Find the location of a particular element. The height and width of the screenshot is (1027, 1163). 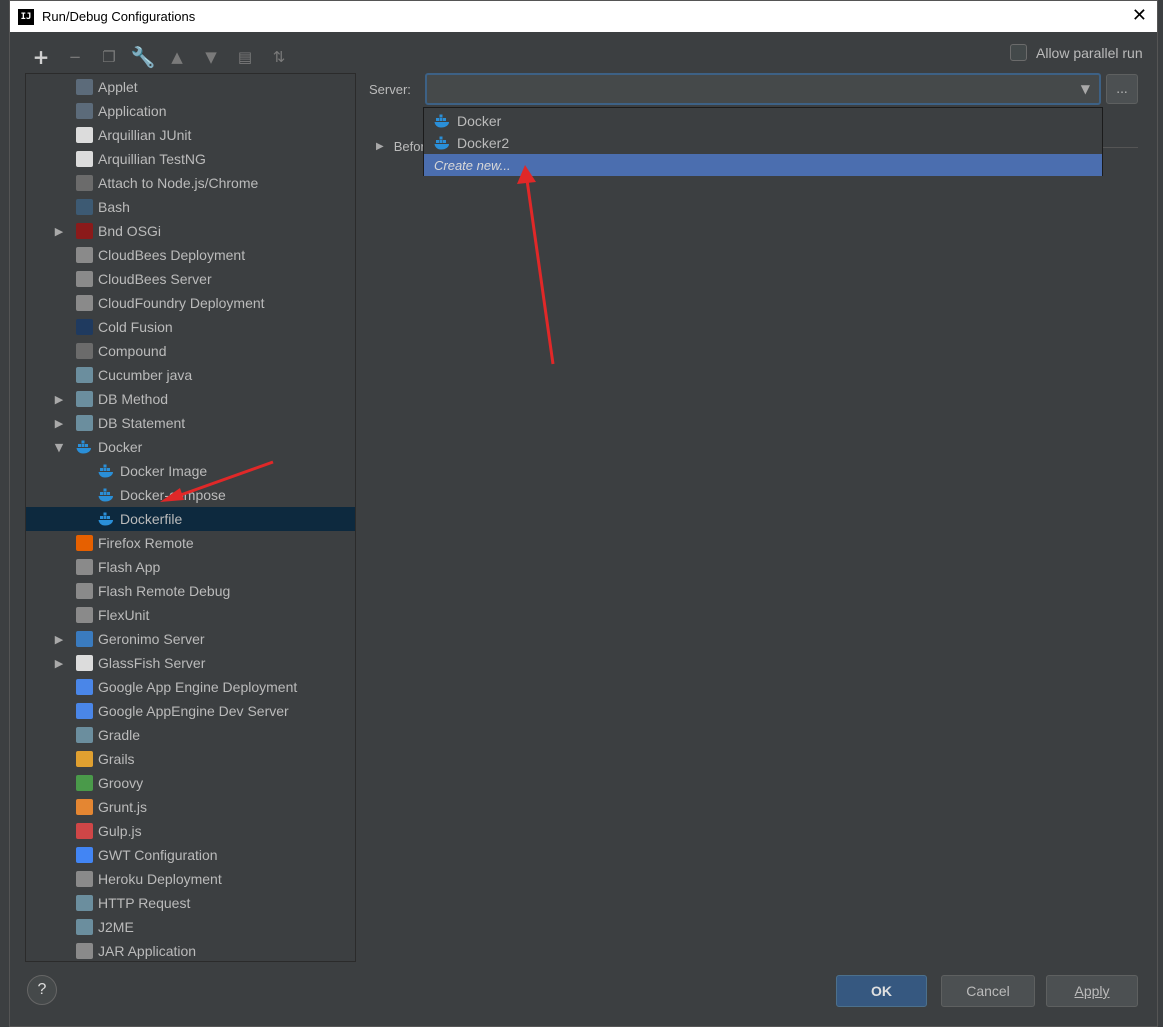

tree-item-label: Bnd OSGi is located at coordinates (130, 231).